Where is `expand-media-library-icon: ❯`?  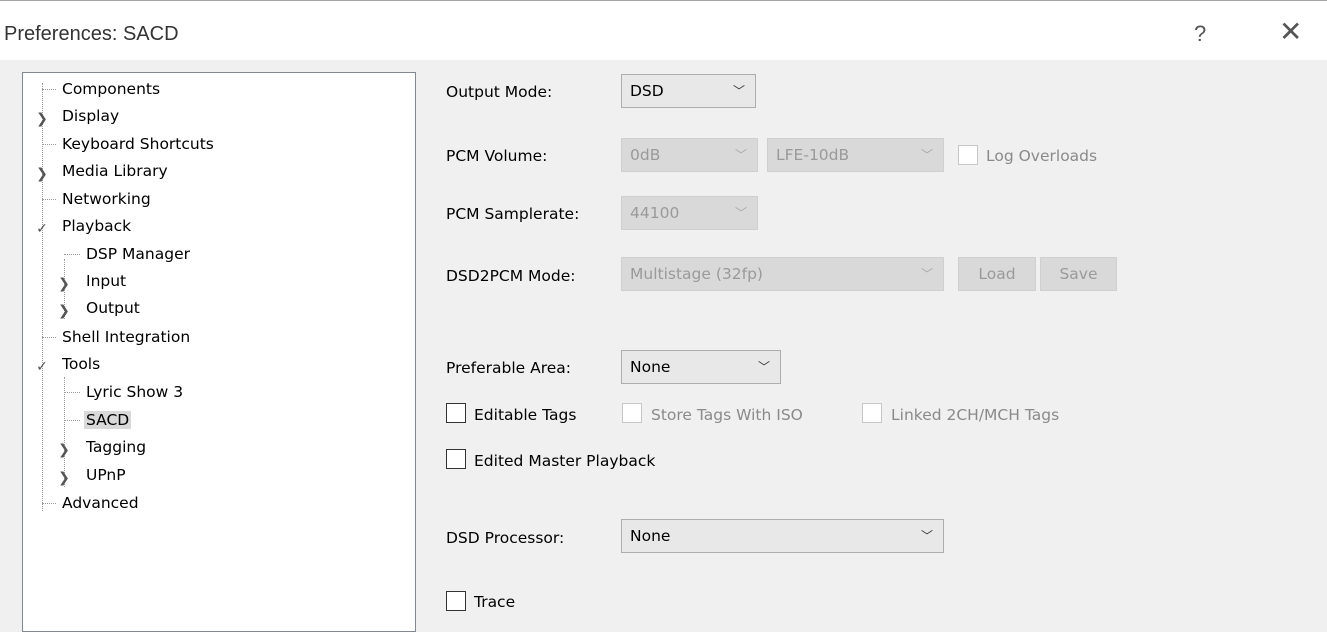 expand-media-library-icon: ❯ is located at coordinates (42, 174).